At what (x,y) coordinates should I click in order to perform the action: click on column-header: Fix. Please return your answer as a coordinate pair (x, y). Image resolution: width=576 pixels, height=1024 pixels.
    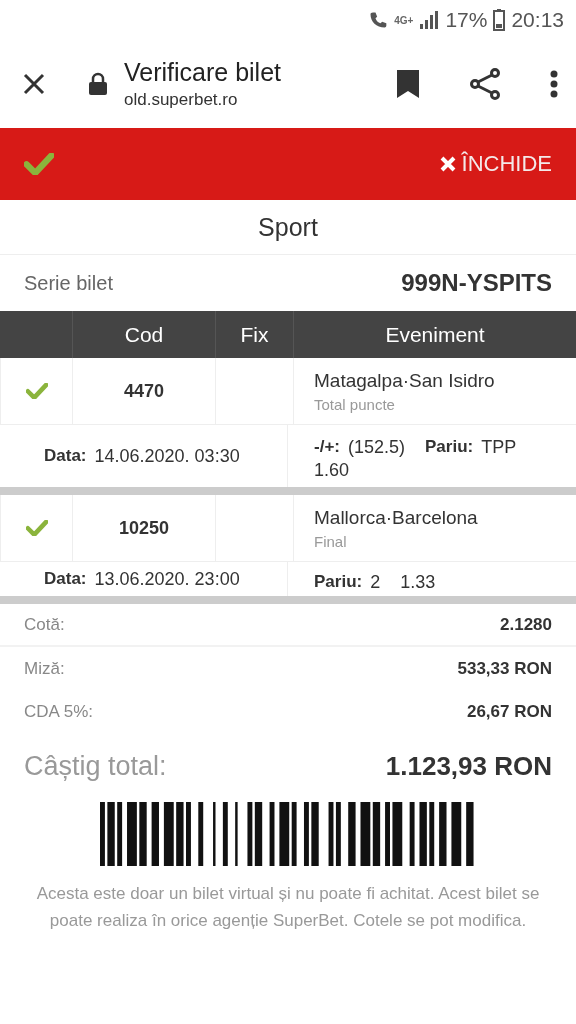
    Looking at the image, I should click on (254, 334).